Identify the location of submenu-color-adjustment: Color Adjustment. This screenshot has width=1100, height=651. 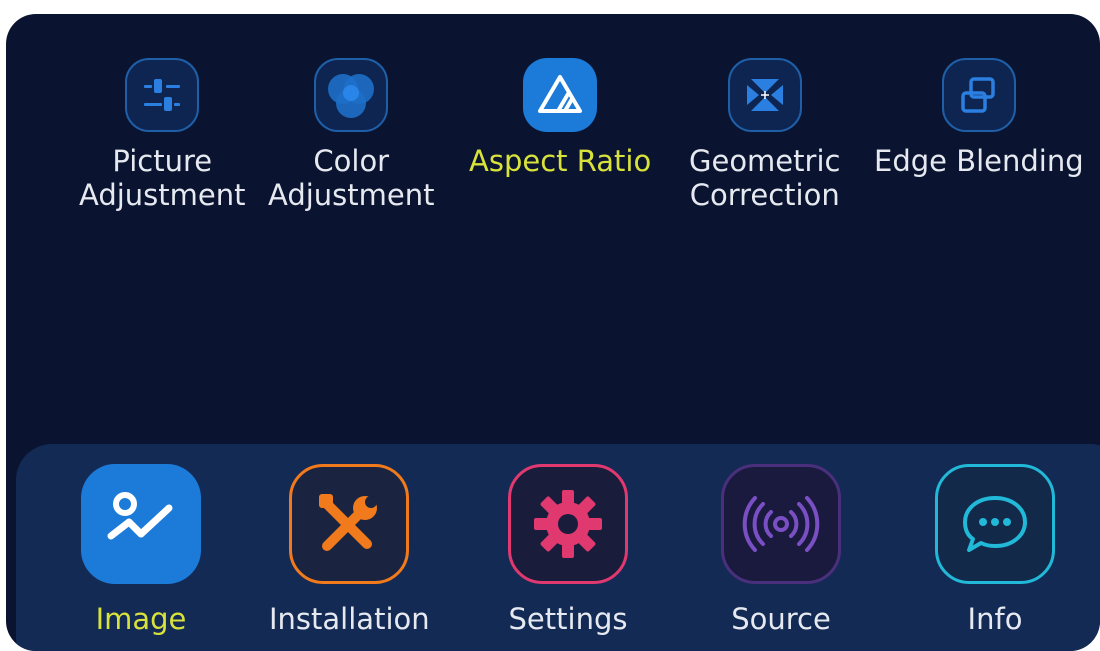
(351, 135).